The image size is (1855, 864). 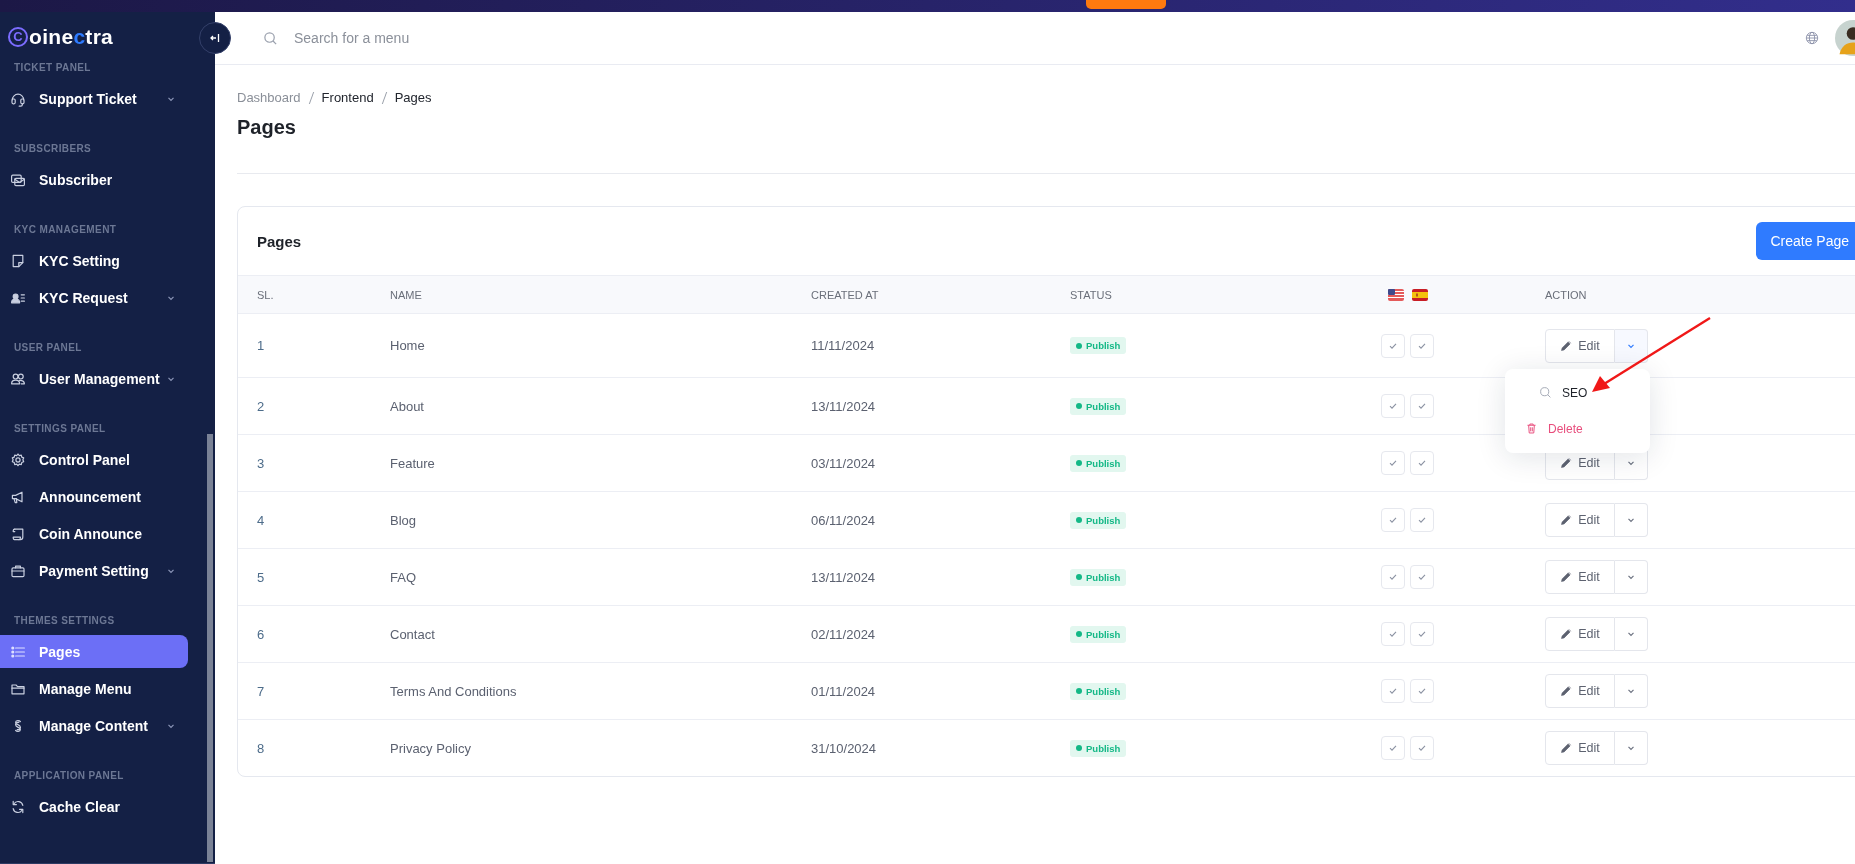 What do you see at coordinates (94, 496) in the screenshot?
I see `sidebar-item: Announcement` at bounding box center [94, 496].